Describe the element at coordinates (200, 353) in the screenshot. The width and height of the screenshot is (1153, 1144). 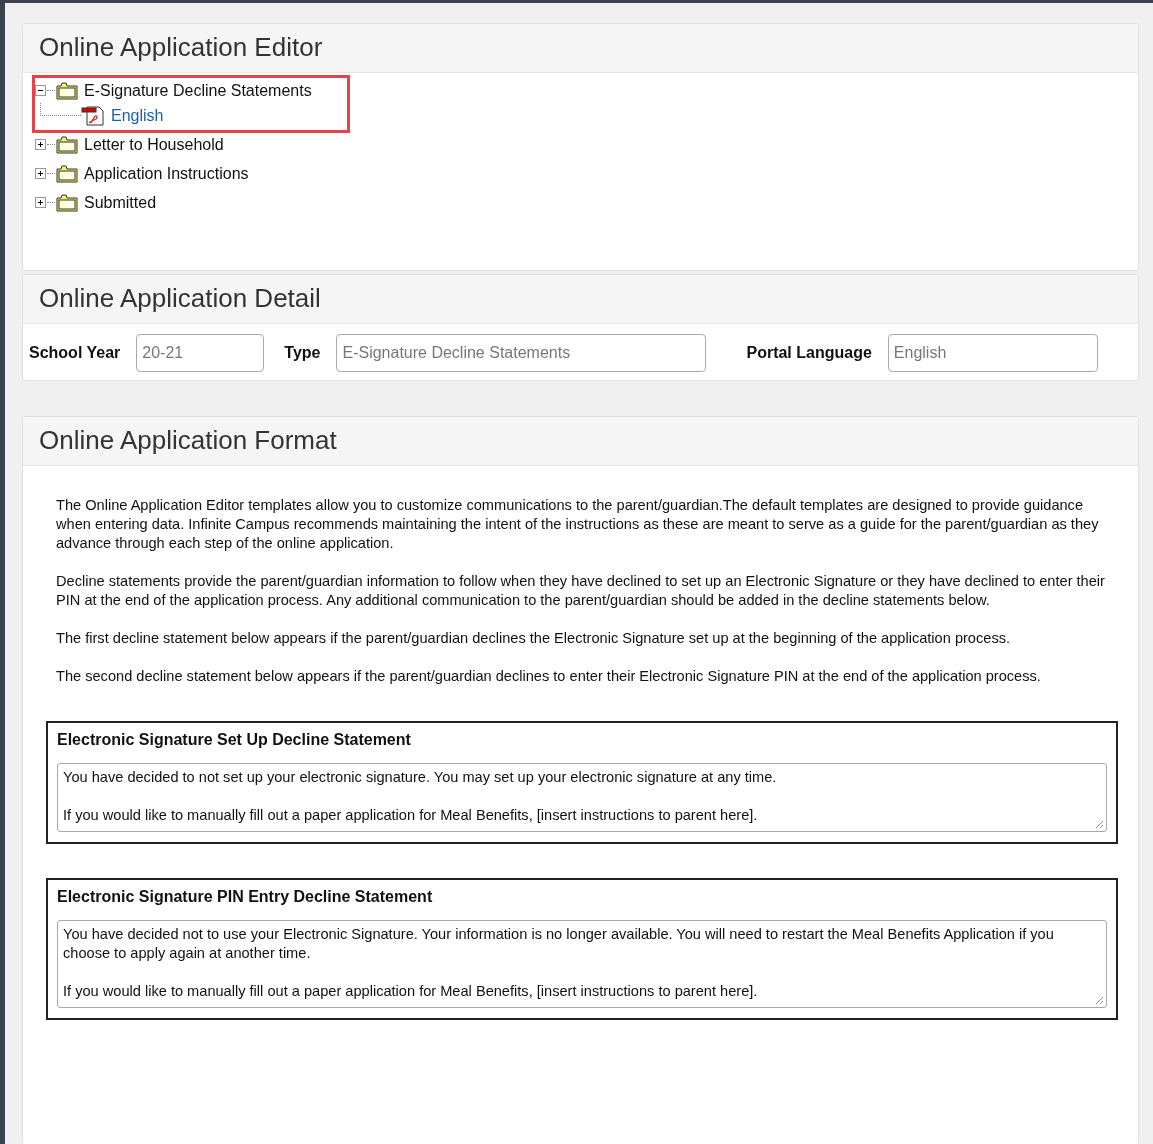
I see `text-field: 20-21` at that location.